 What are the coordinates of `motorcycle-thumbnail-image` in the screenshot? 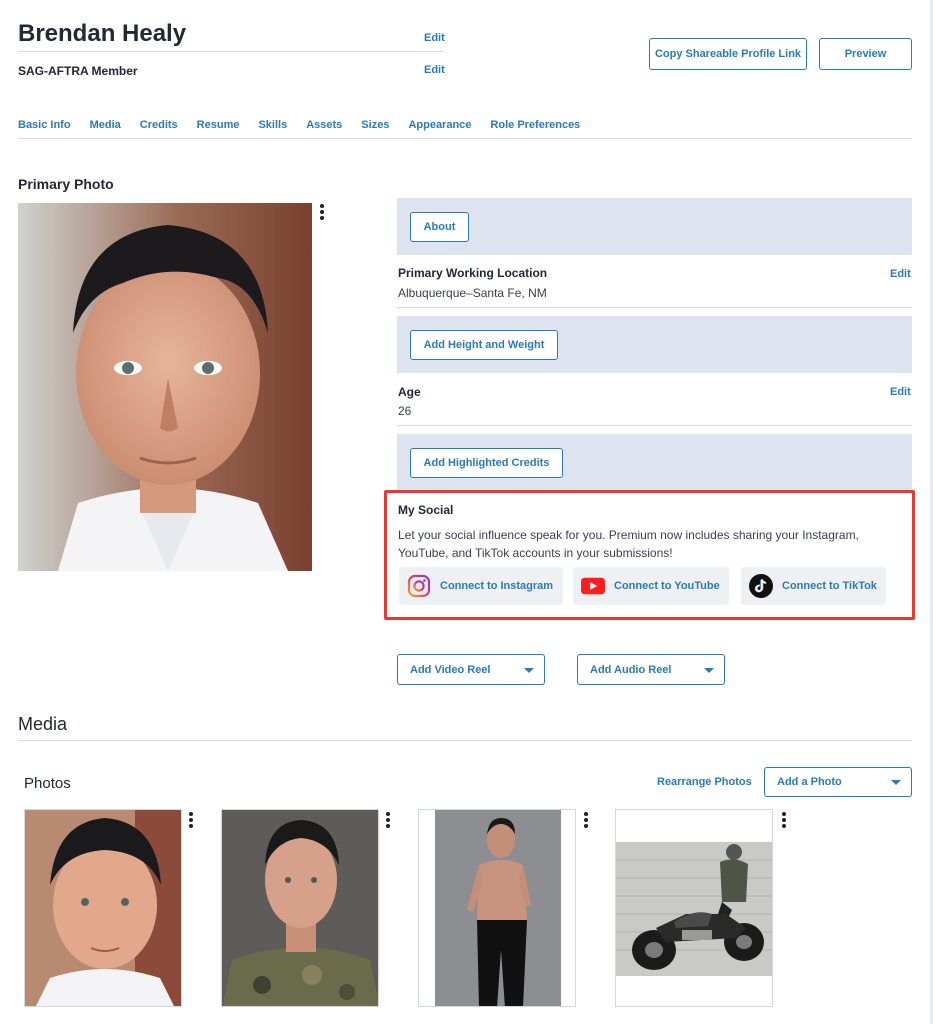 It's located at (694, 908).